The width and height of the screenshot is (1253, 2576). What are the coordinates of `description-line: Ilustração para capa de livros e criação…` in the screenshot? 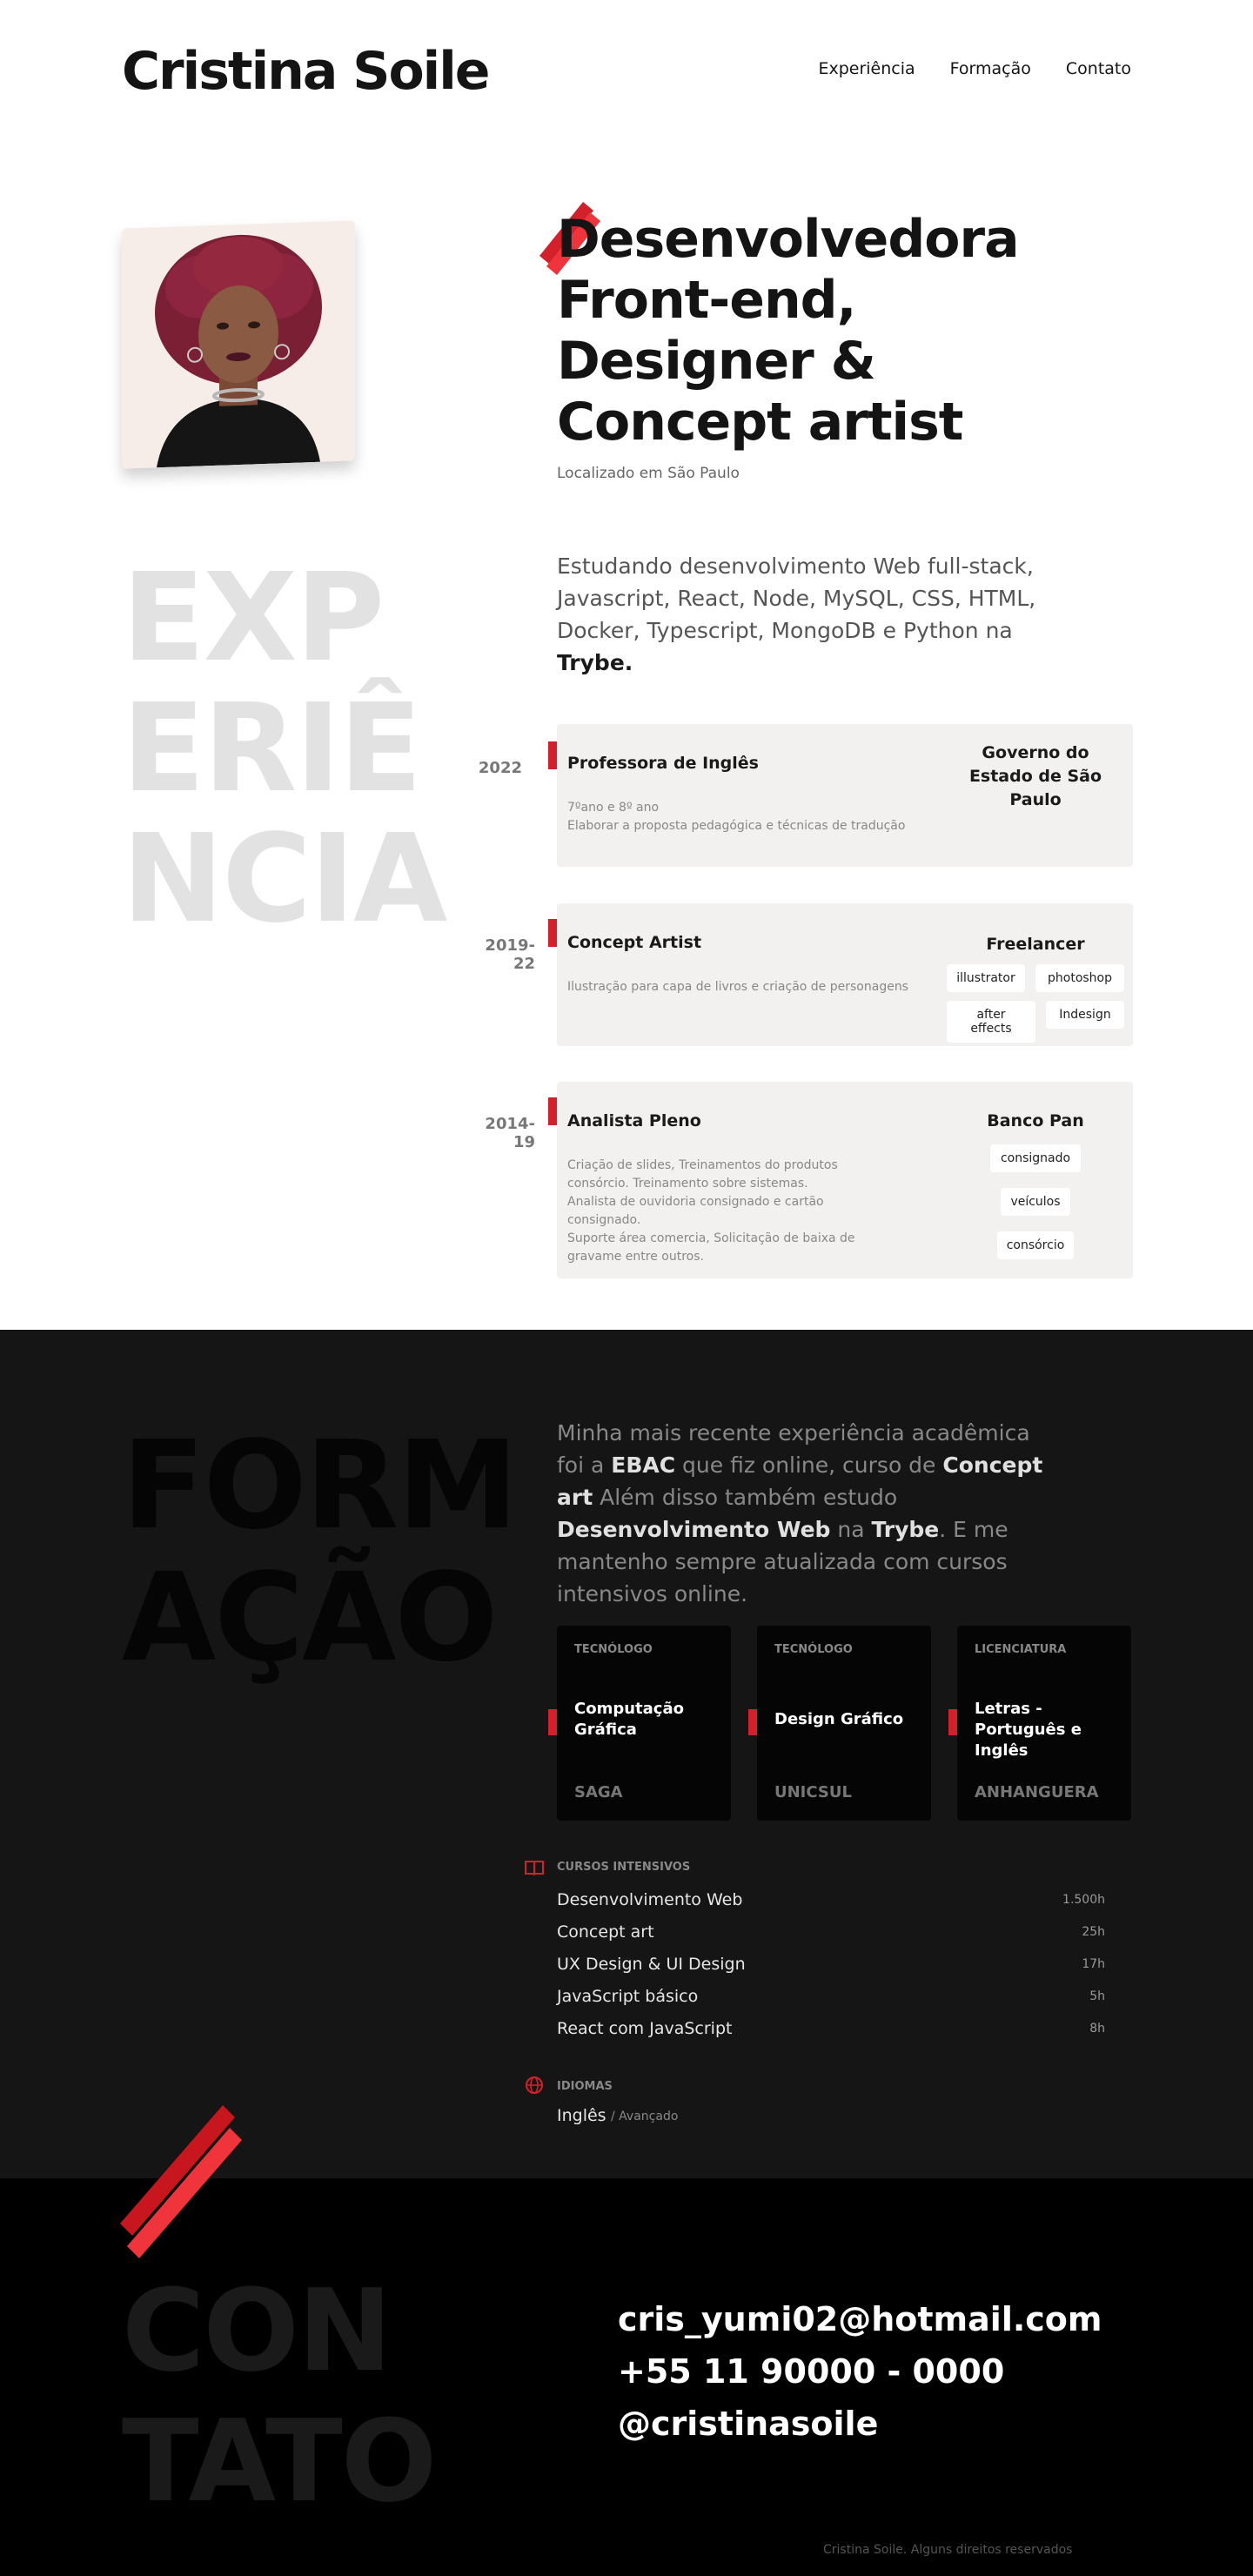 It's located at (737, 987).